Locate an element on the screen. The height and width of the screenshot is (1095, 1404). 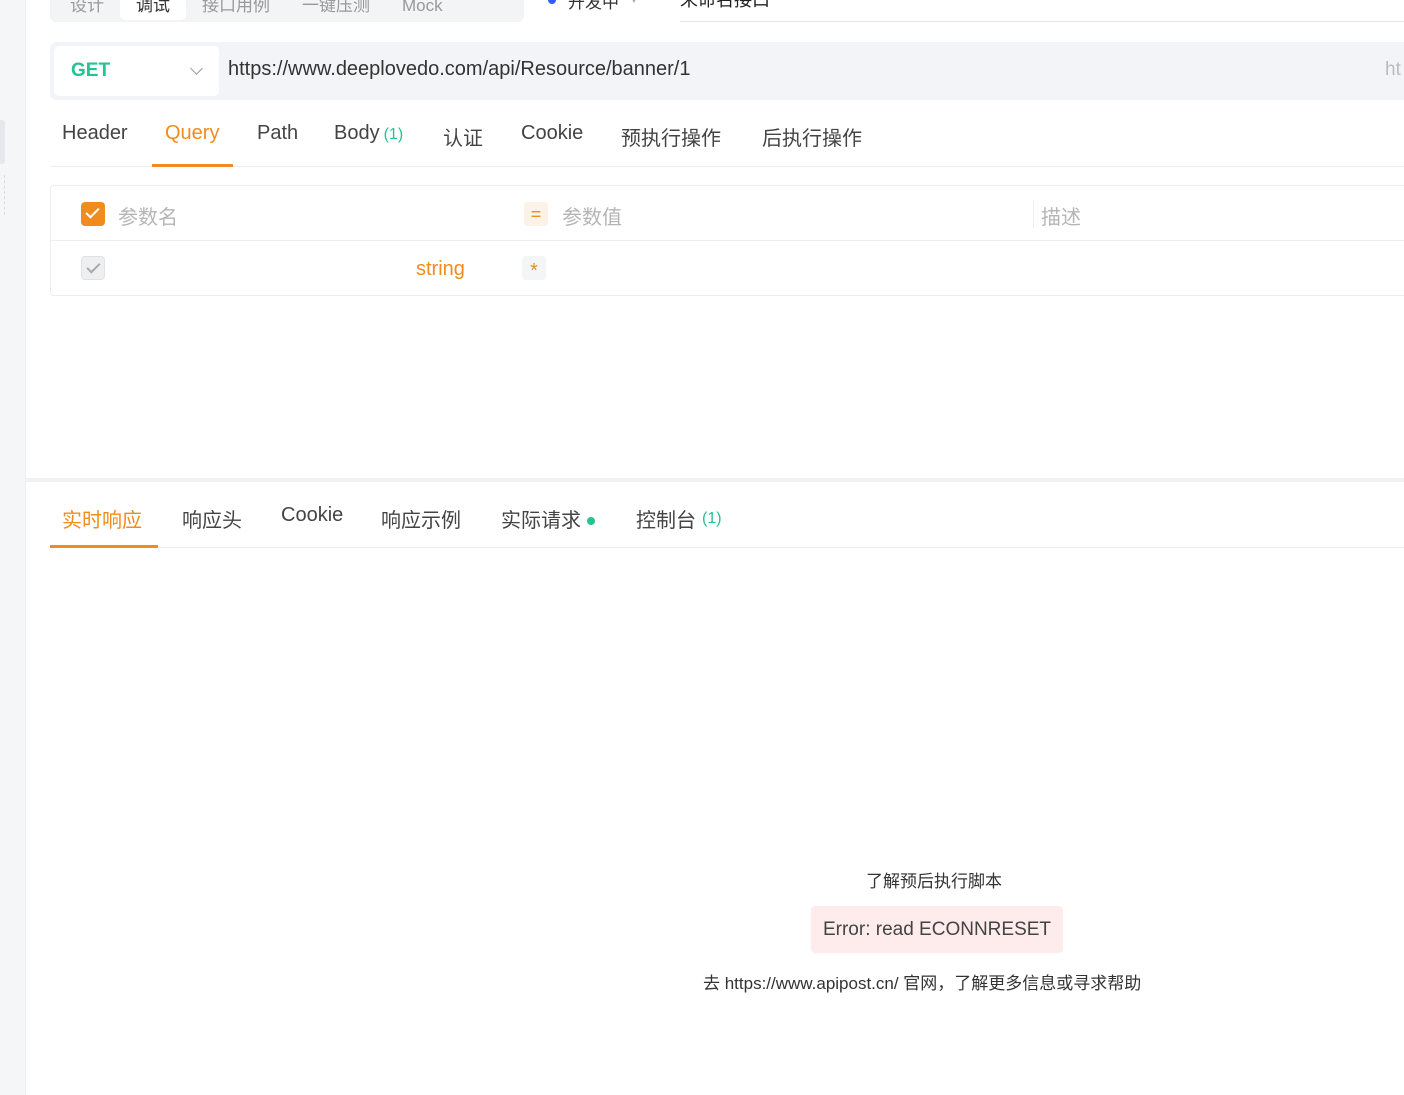
sidebar-divider is located at coordinates (4, 195).